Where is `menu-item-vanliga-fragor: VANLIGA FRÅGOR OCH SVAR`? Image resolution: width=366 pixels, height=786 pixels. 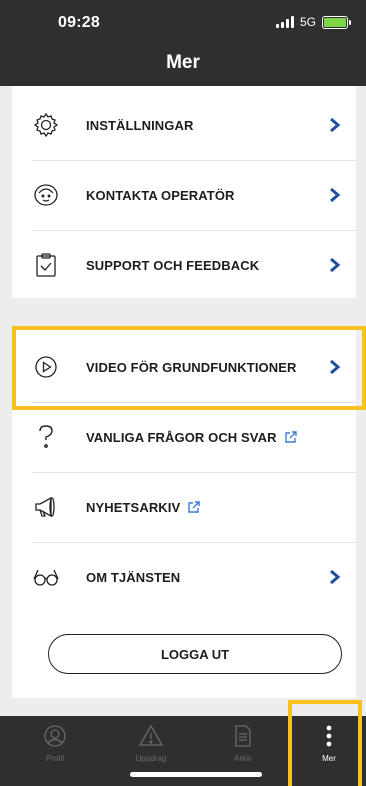 menu-item-vanliga-fragor: VANLIGA FRÅGOR OCH SVAR is located at coordinates (184, 437).